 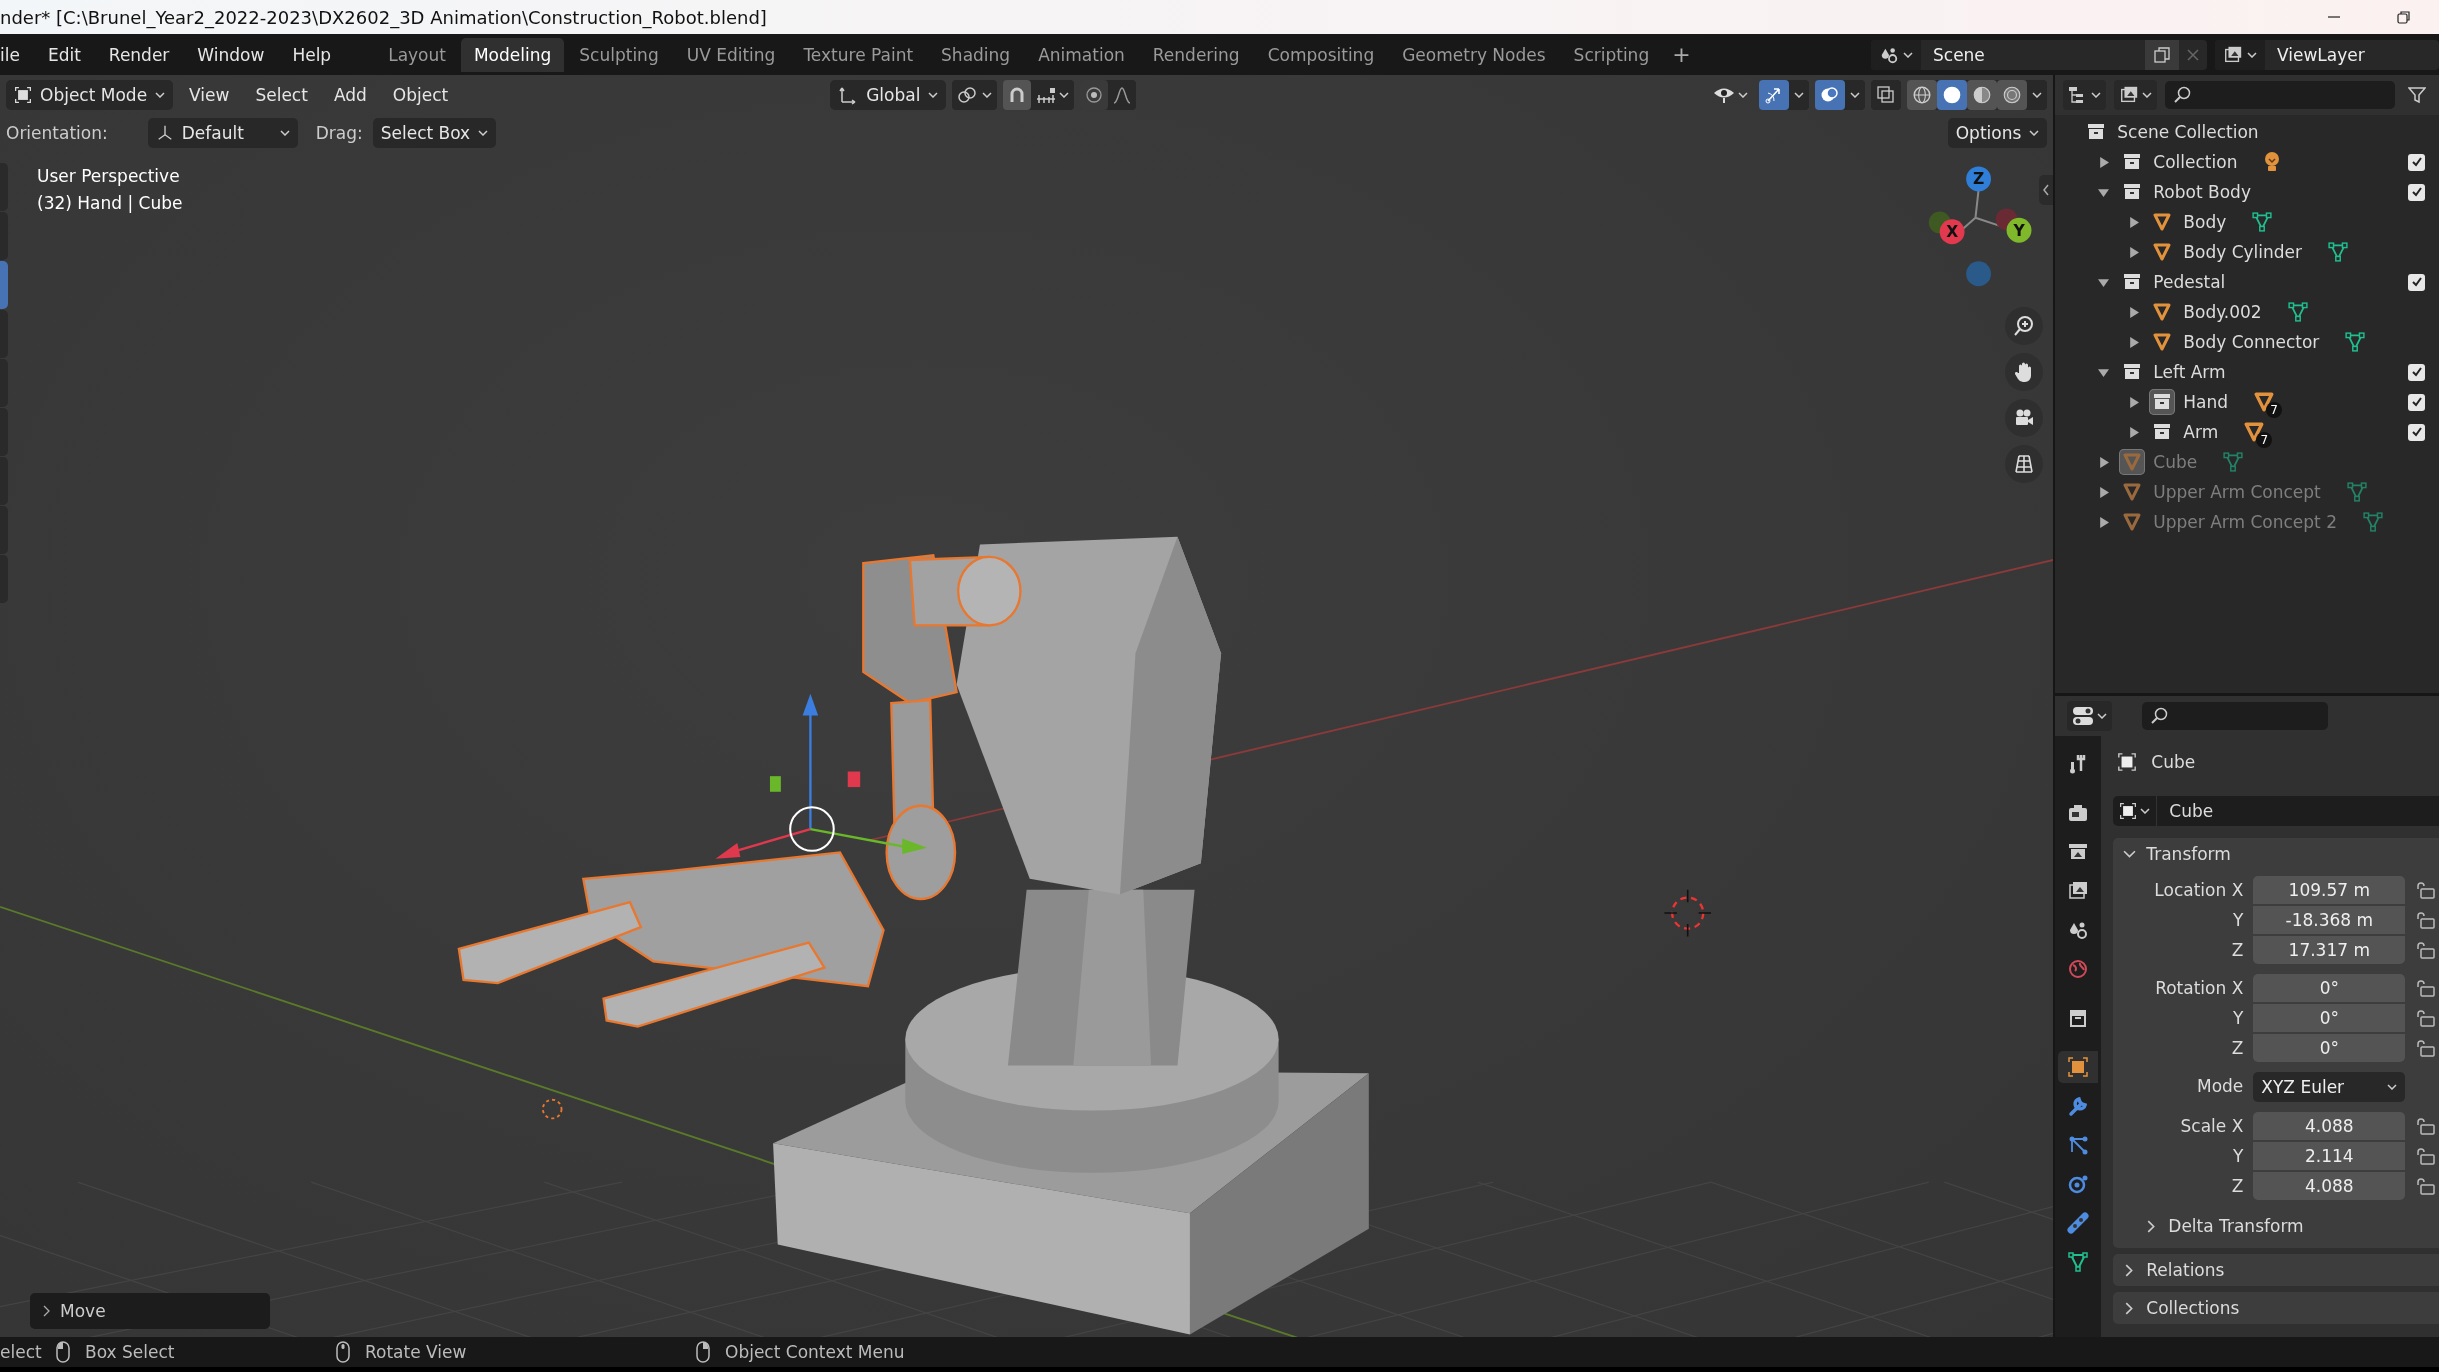 I want to click on navigation-gizmo-drawing, so click(x=1980, y=226).